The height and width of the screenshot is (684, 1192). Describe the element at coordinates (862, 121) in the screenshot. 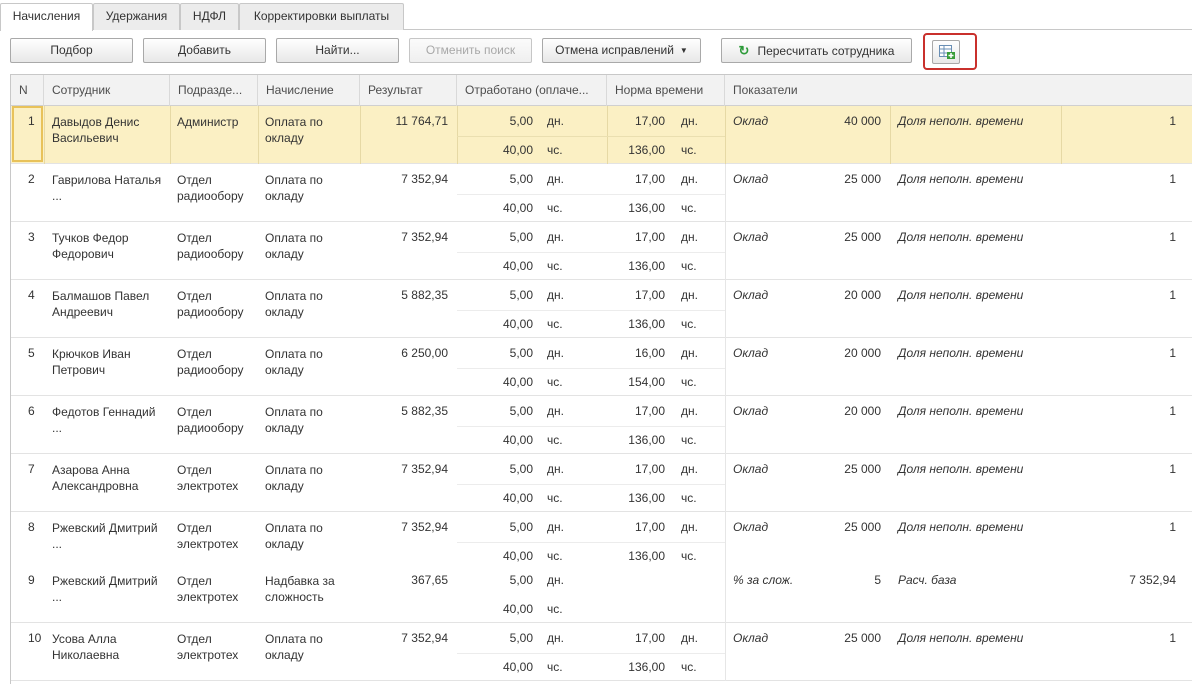

I see `indicator-1-value: 40 000` at that location.